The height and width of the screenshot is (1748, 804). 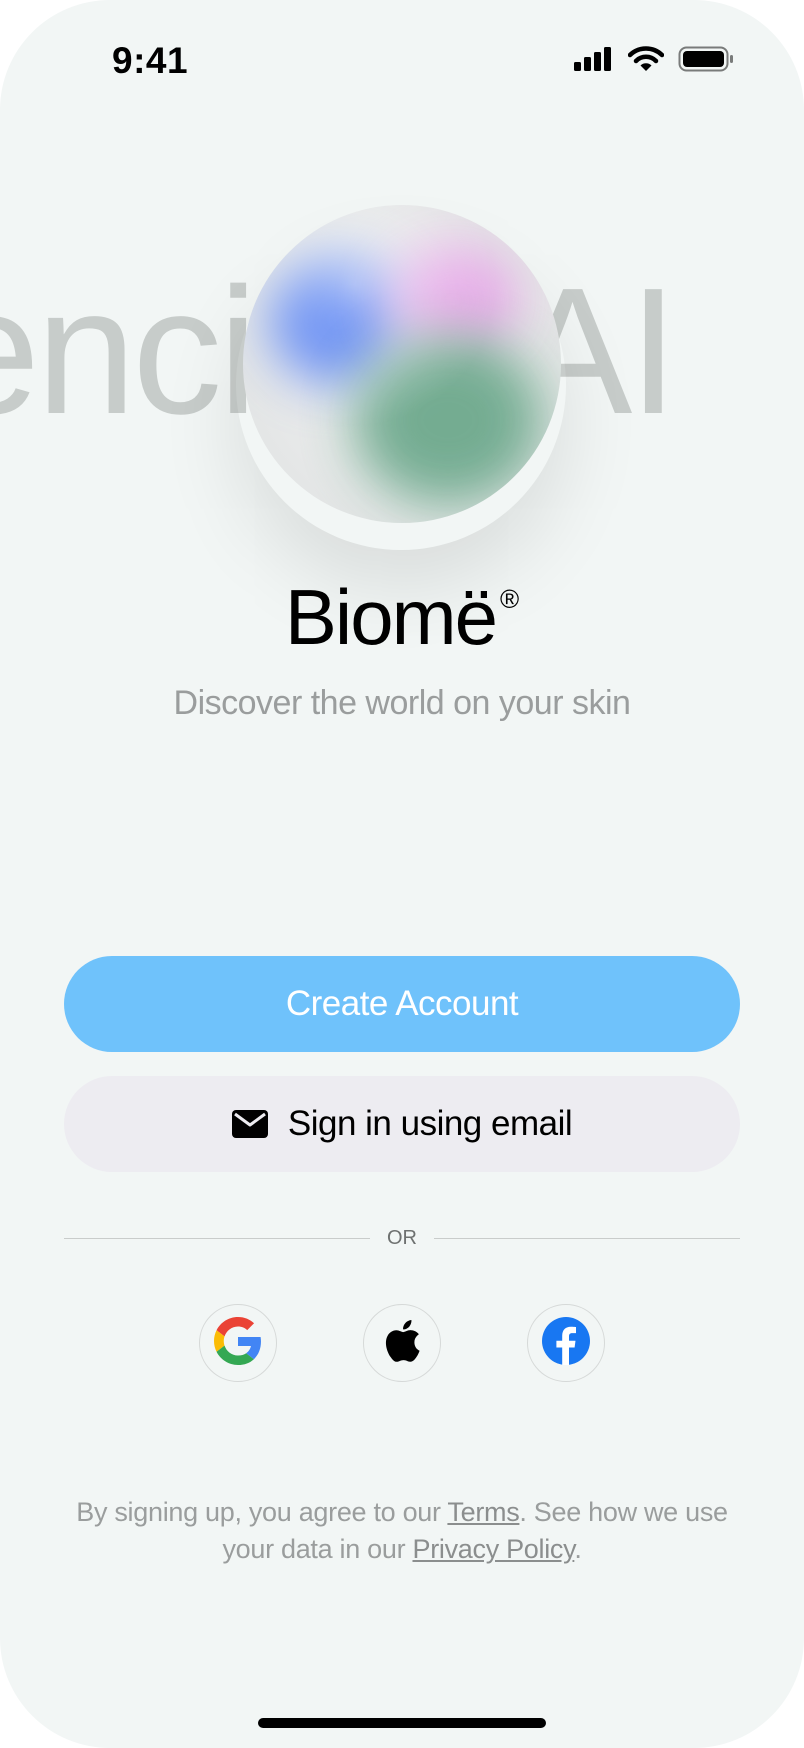 I want to click on mail-icon, so click(x=249, y=1124).